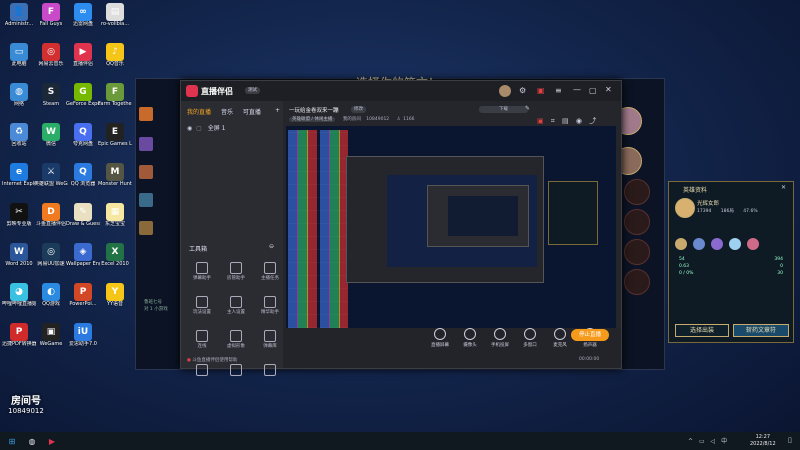 This screenshot has height=450, width=800. What do you see at coordinates (560, 338) in the screenshot?
I see `bottom-tool-button: 麦克风` at bounding box center [560, 338].